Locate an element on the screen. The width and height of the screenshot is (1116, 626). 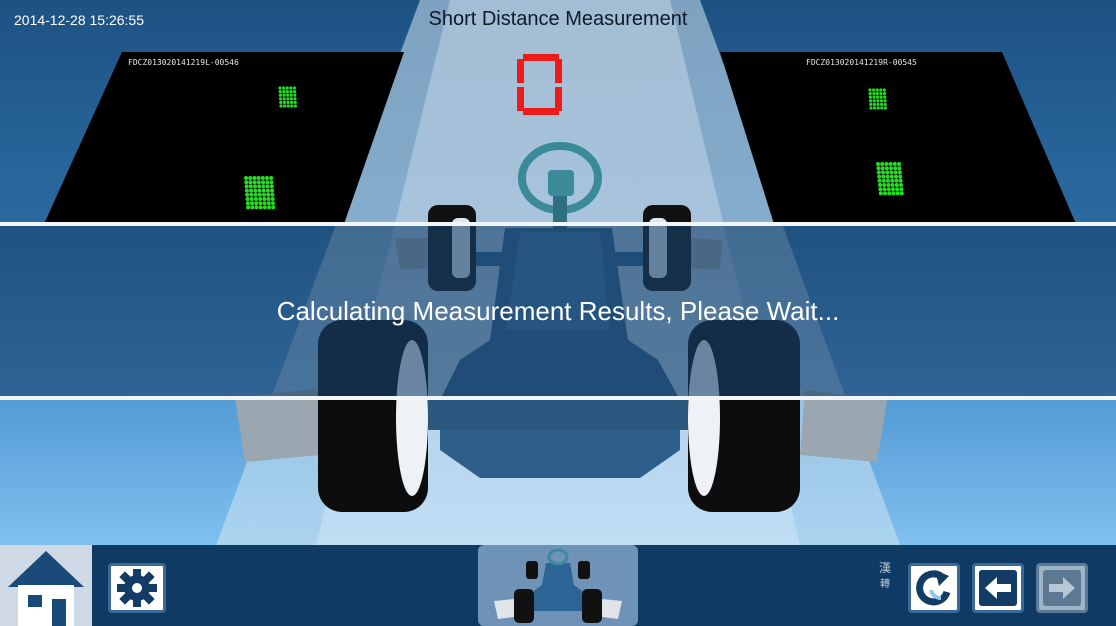
vehicle-thumbnail-icon is located at coordinates (558, 585).